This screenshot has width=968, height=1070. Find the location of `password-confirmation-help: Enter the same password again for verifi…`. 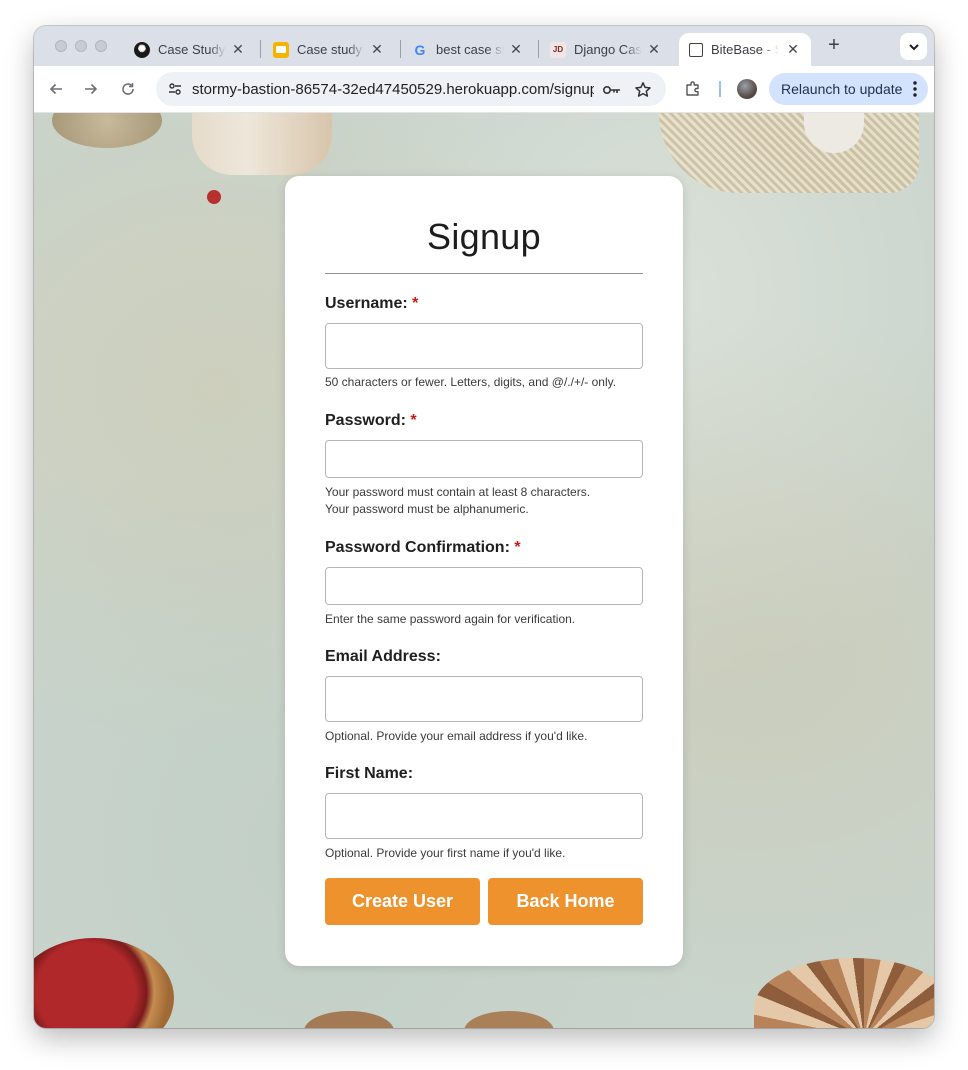

password-confirmation-help: Enter the same password again for verifi… is located at coordinates (490, 619).